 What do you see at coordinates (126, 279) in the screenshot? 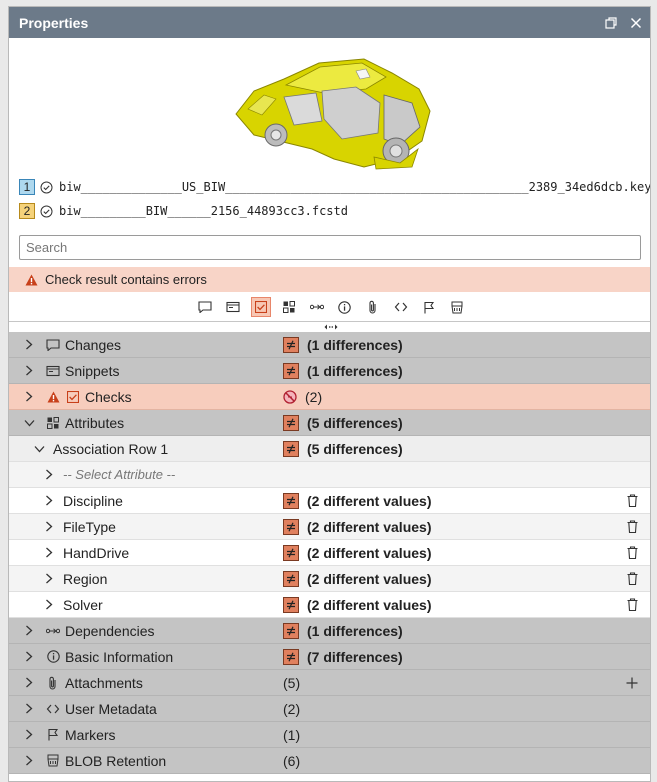
I see `error-banner-text: Check result contains errors` at bounding box center [126, 279].